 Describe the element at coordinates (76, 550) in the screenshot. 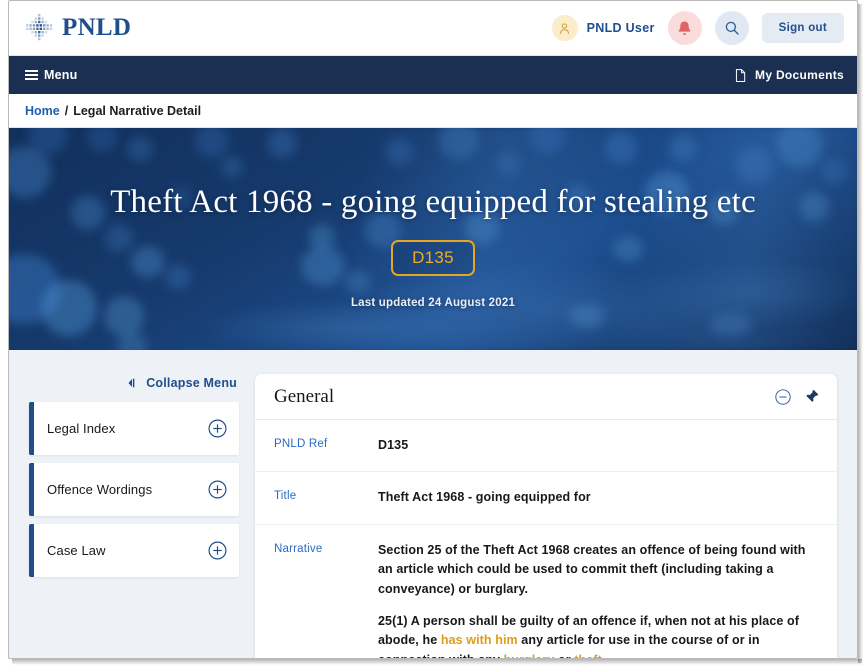

I see `sidebar-item-label: Case Law` at that location.